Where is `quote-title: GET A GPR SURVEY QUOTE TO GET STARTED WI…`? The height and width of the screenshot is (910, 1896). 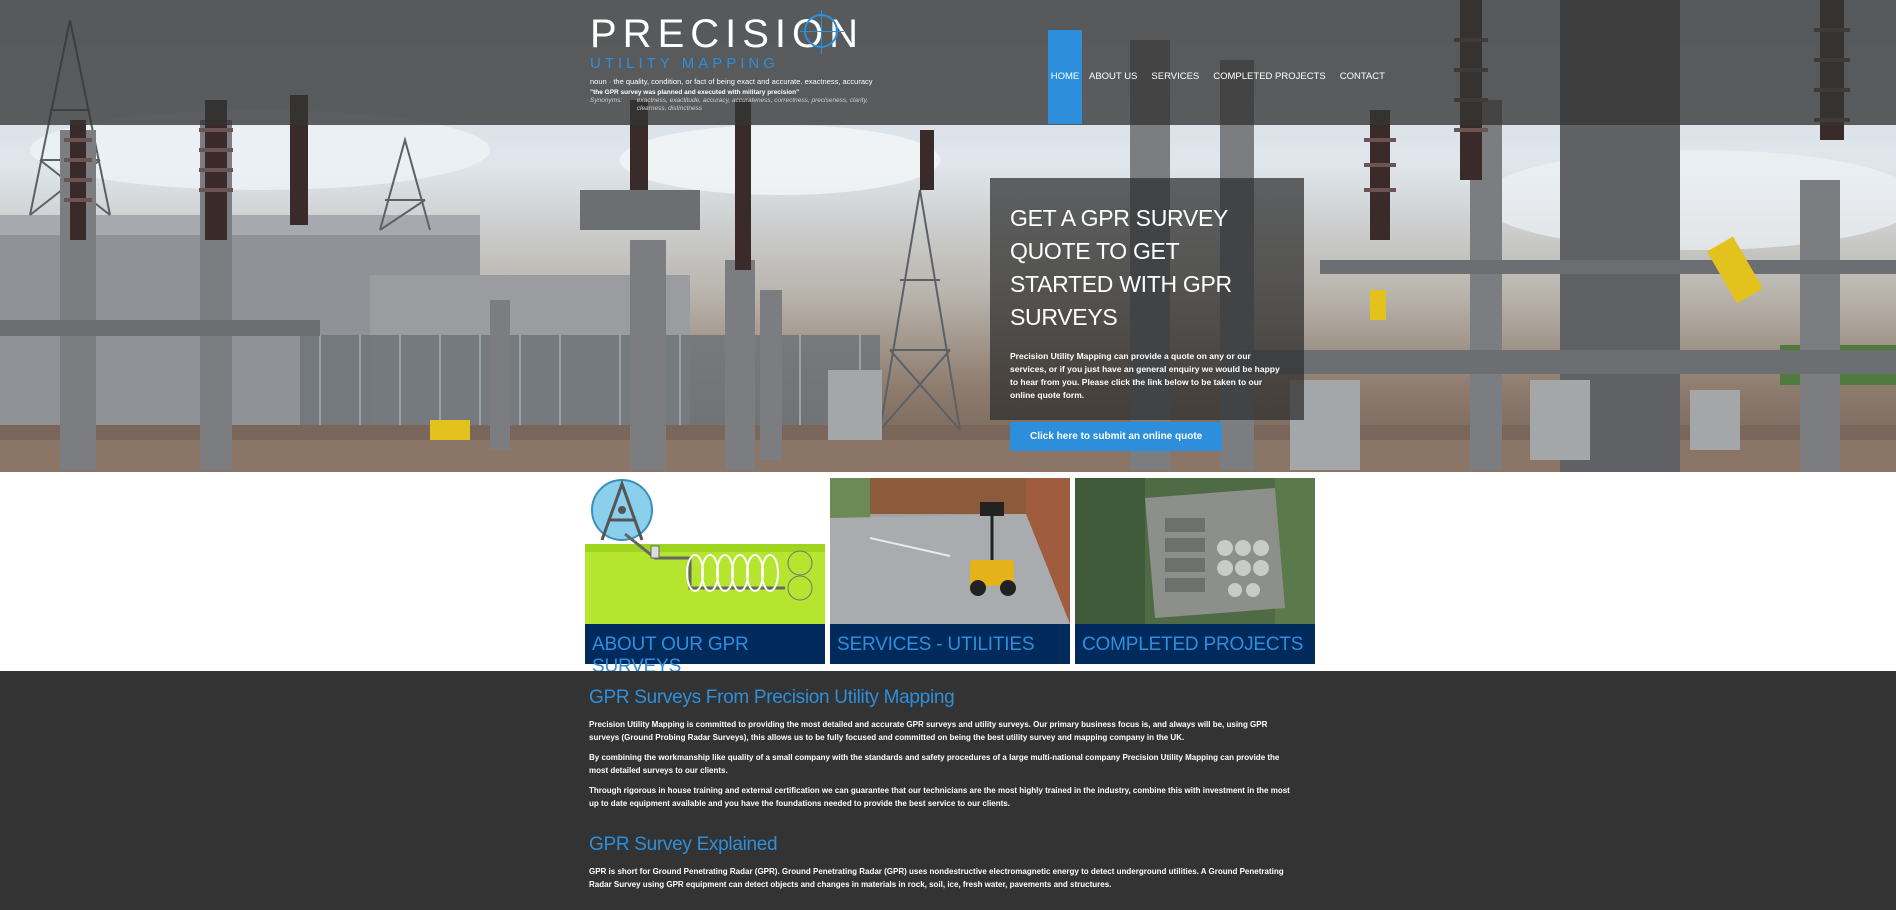 quote-title: GET A GPR SURVEY QUOTE TO GET STARTED WI… is located at coordinates (1121, 267).